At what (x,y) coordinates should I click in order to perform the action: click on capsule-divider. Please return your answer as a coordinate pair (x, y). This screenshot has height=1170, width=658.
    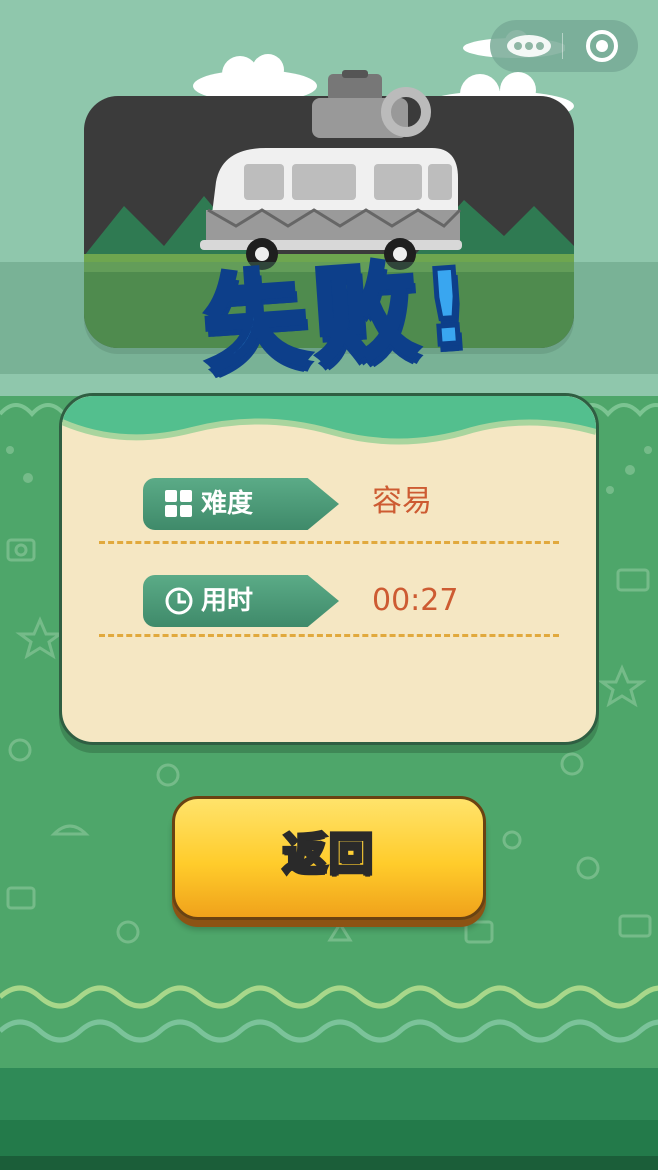
    Looking at the image, I should click on (562, 46).